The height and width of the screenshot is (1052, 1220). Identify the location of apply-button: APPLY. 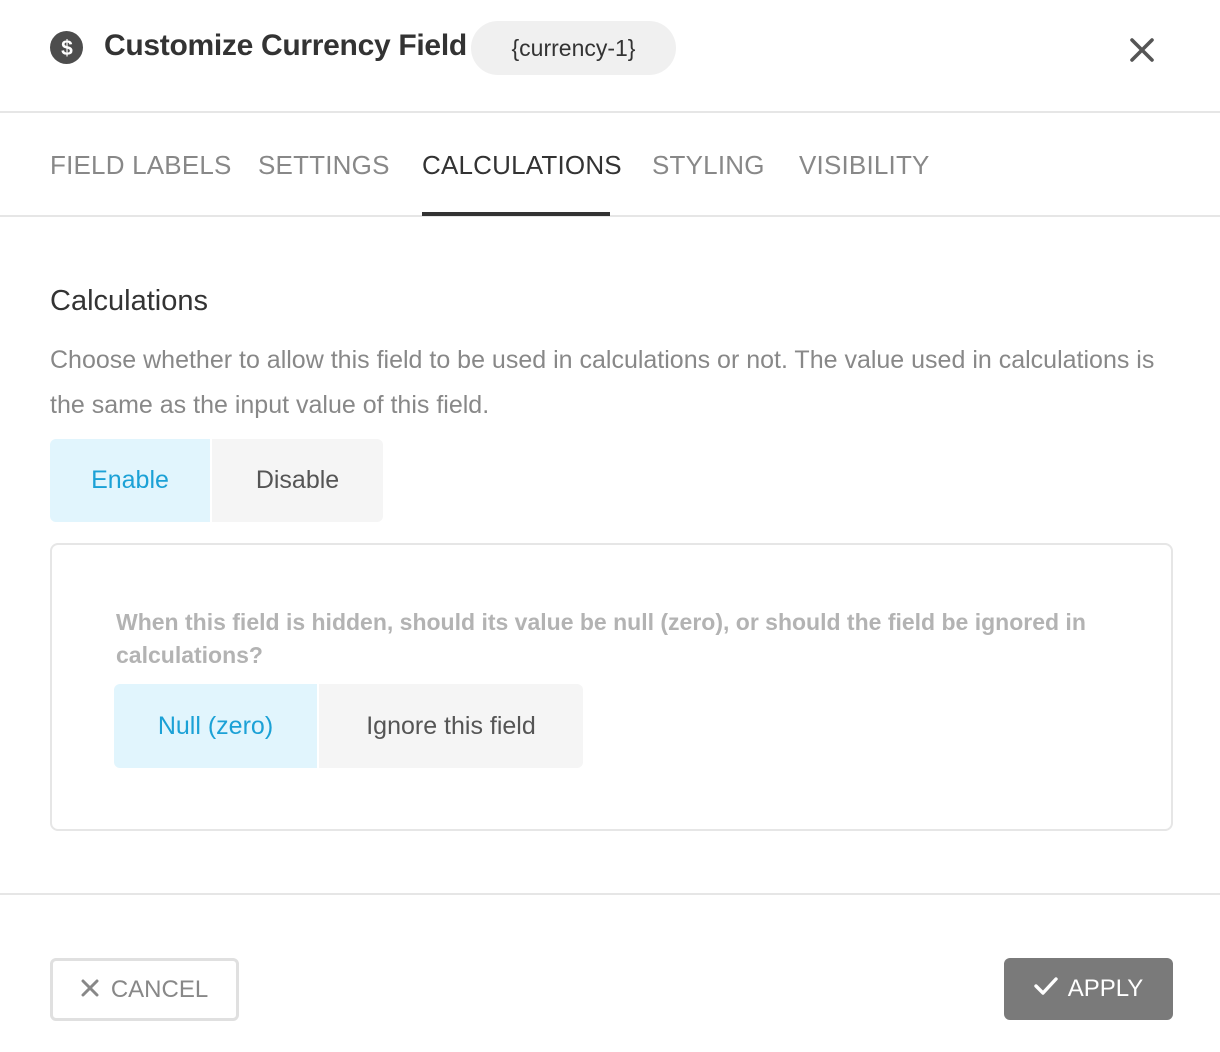
(1088, 989).